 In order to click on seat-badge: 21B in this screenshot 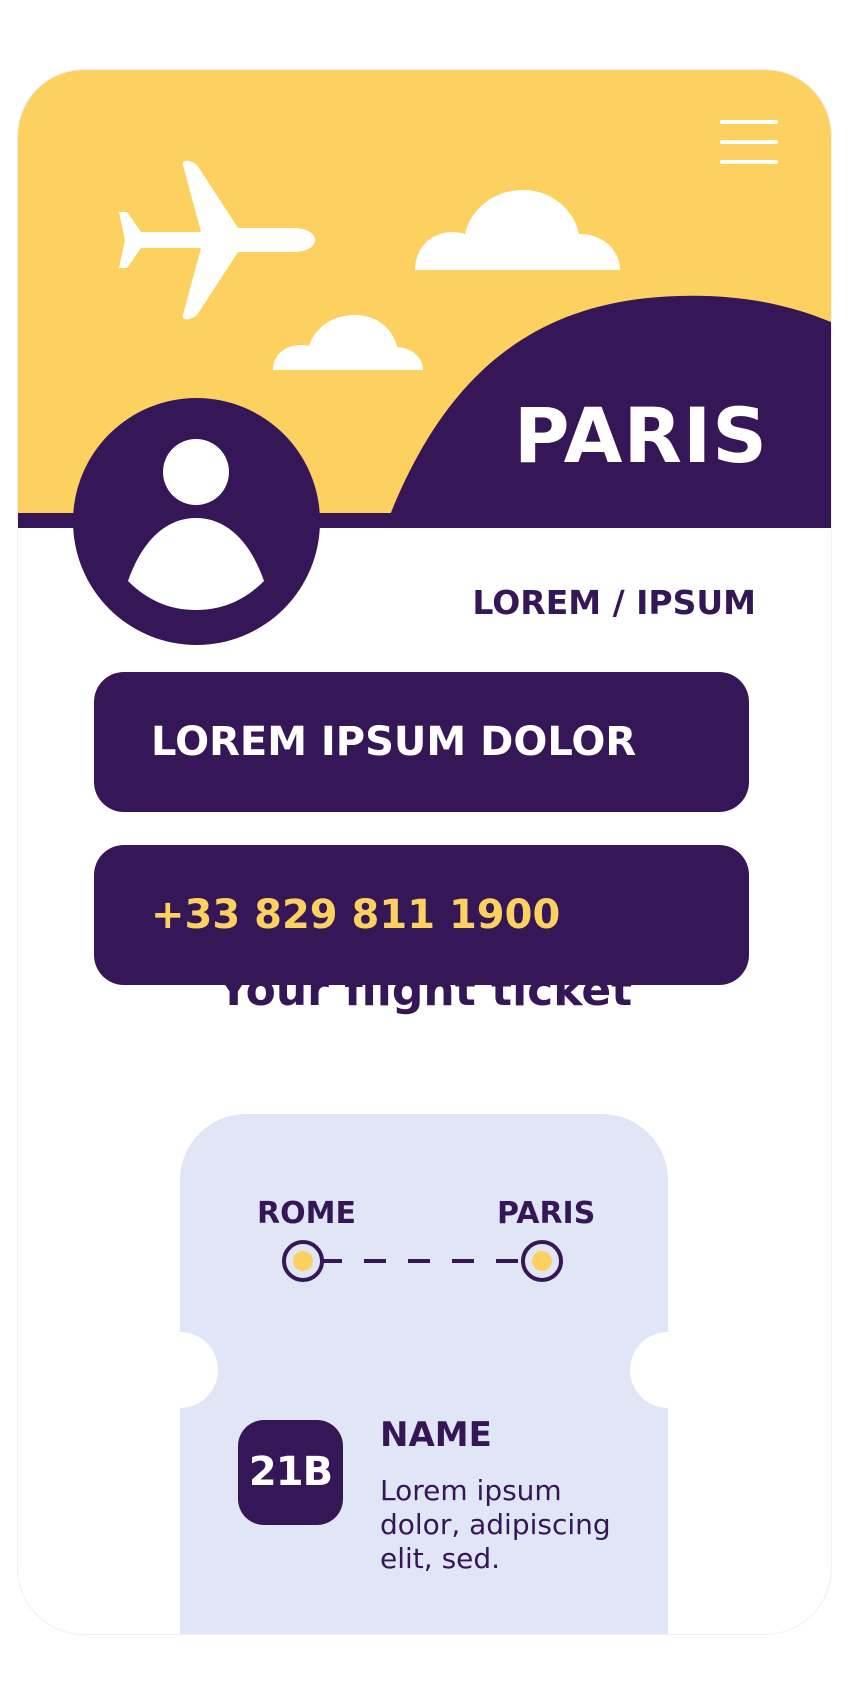, I will do `click(290, 1472)`.